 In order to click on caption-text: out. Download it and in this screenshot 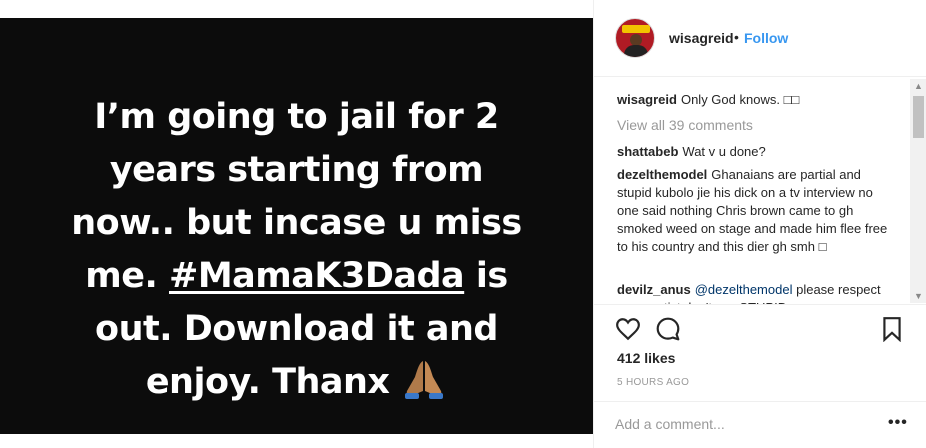, I will do `click(296, 329)`.